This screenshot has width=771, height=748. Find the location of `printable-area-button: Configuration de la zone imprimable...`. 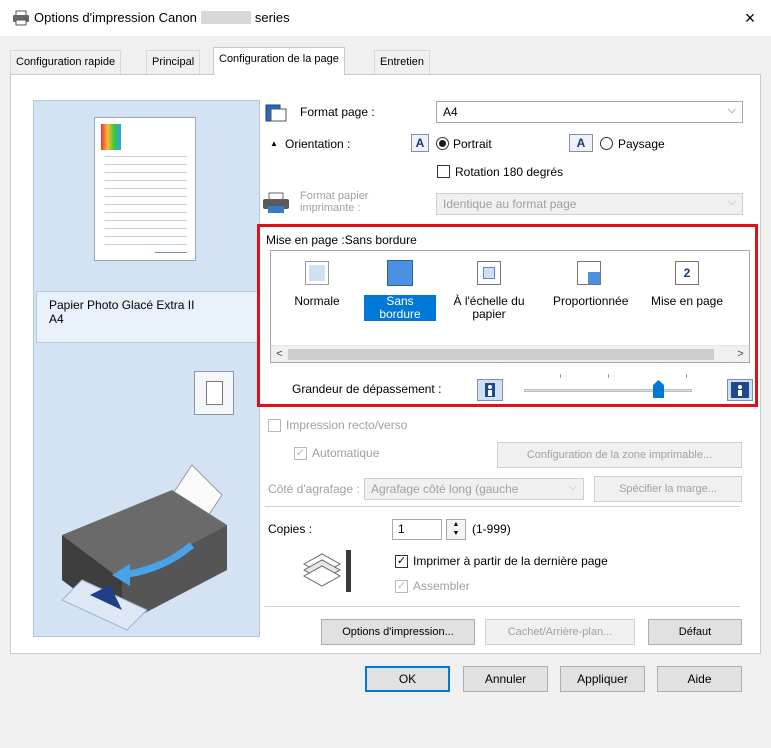

printable-area-button: Configuration de la zone imprimable... is located at coordinates (619, 455).